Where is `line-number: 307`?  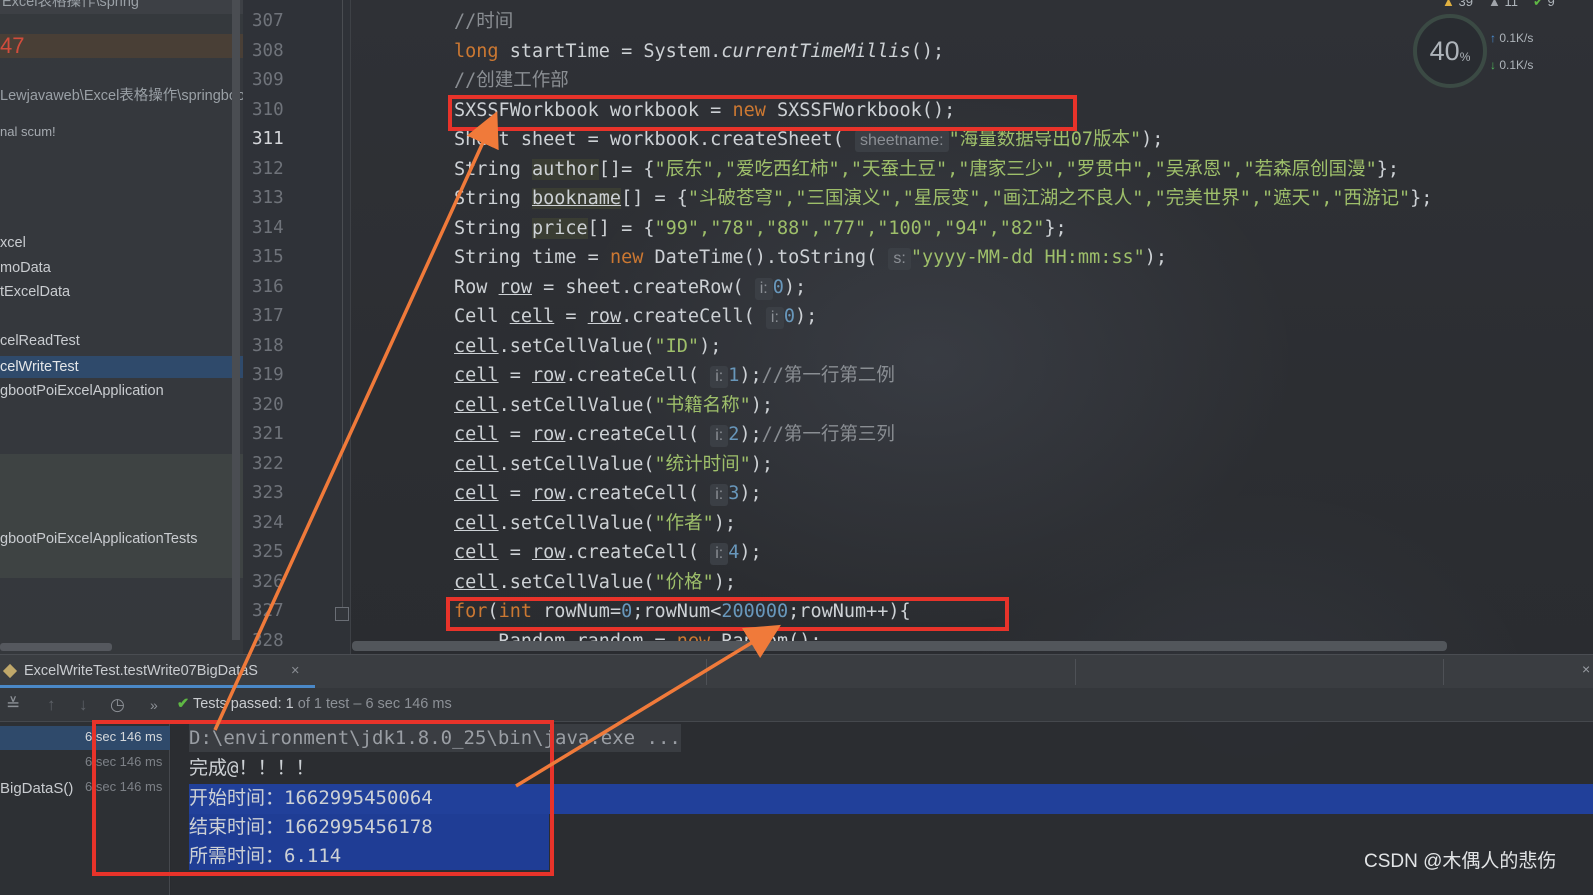 line-number: 307 is located at coordinates (268, 21).